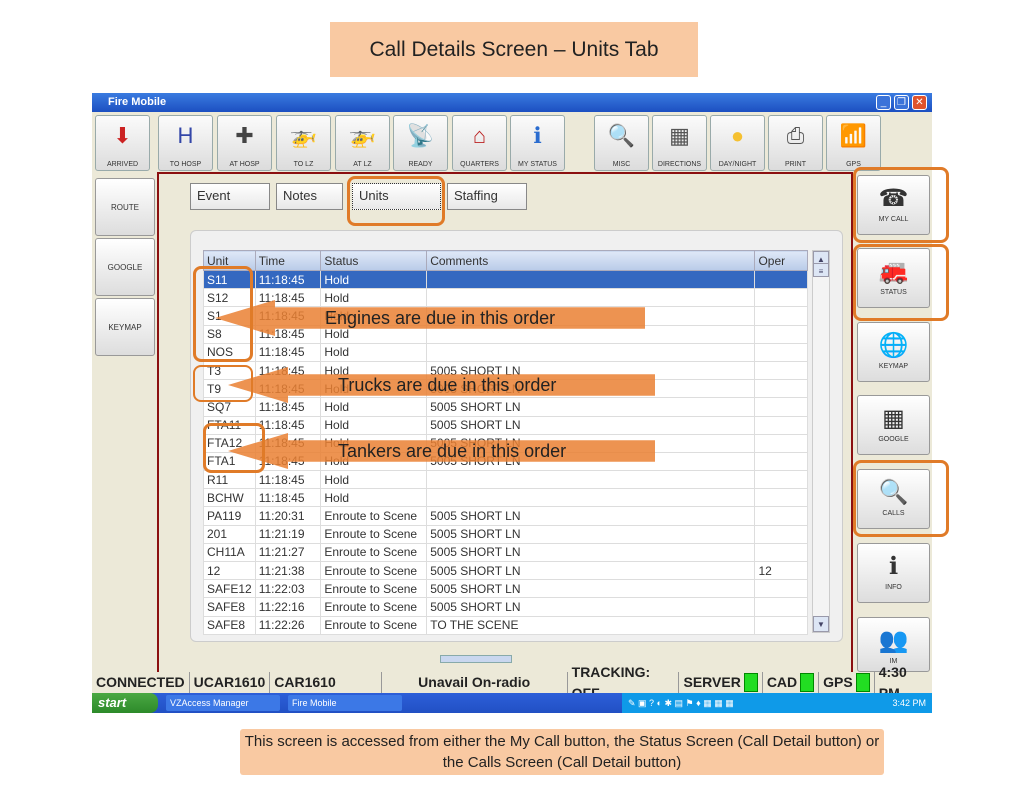  Describe the element at coordinates (229, 570) in the screenshot. I see `cell-unit: 12` at that location.